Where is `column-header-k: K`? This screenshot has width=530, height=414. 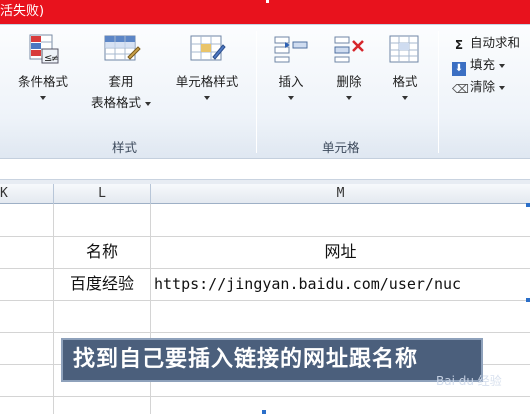
column-header-k: K is located at coordinates (27, 194).